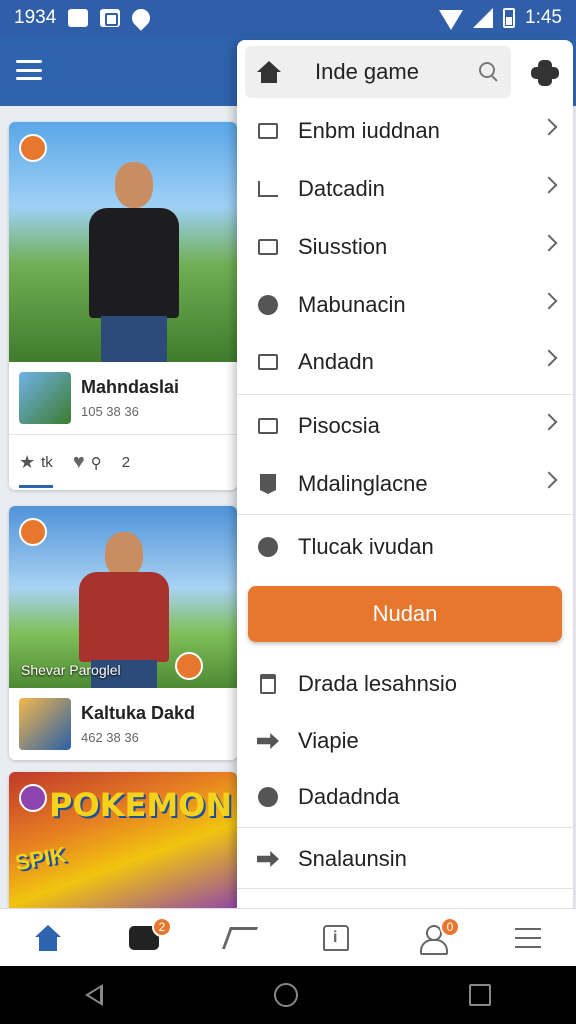 The width and height of the screenshot is (576, 1024). I want to click on nav-home, so click(48, 937).